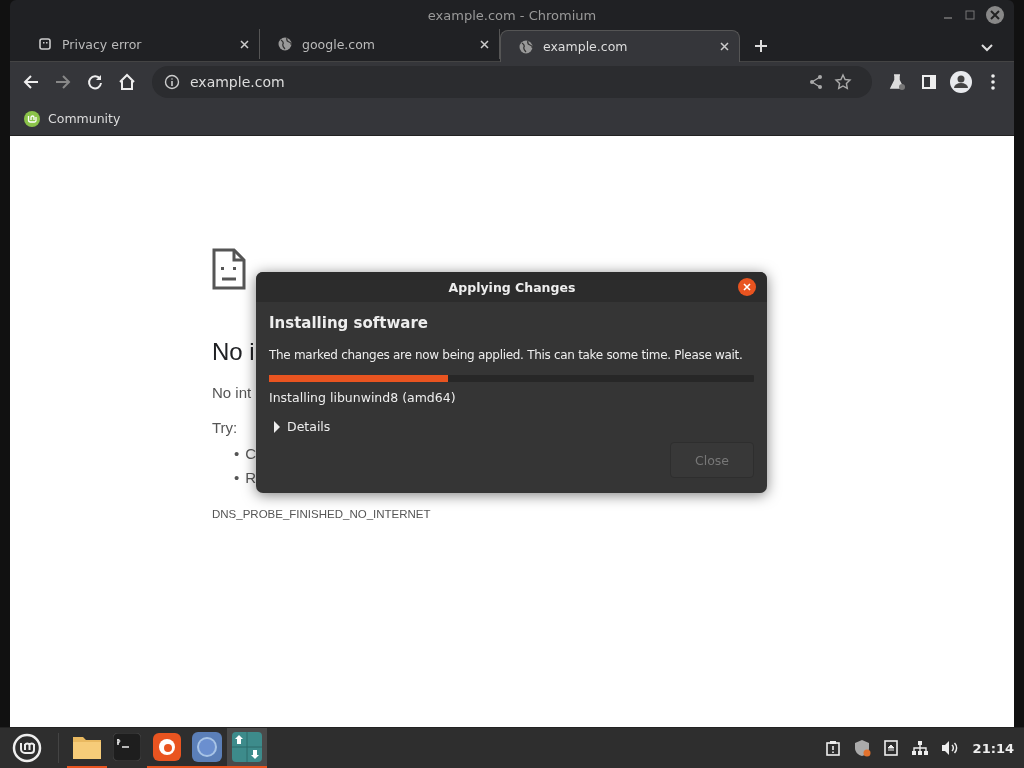  What do you see at coordinates (300, 426) in the screenshot?
I see `details-expander: Details` at bounding box center [300, 426].